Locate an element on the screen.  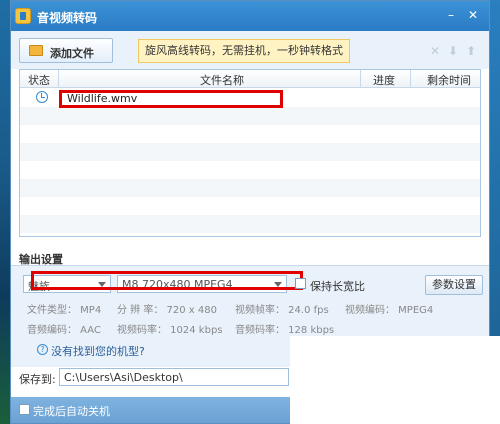
info-file-type: 文件类型： MP4 is located at coordinates (64, 310).